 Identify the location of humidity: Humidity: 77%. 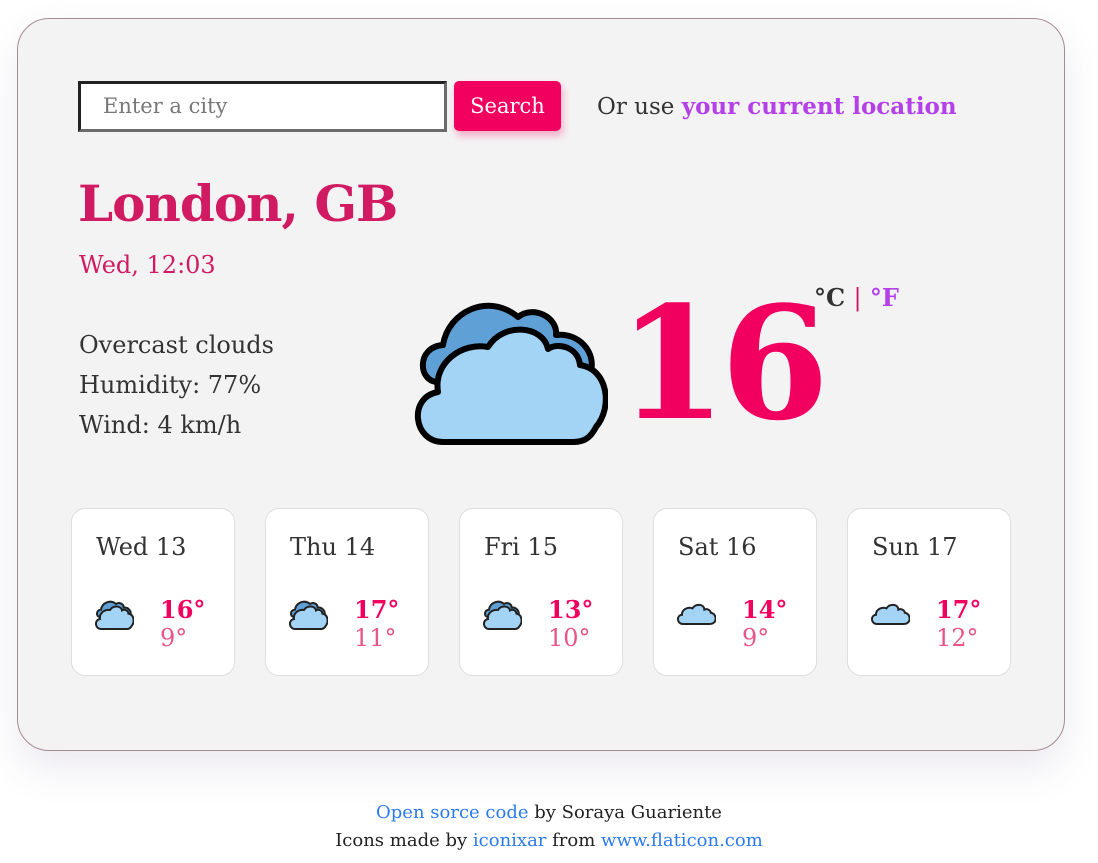
(170, 385).